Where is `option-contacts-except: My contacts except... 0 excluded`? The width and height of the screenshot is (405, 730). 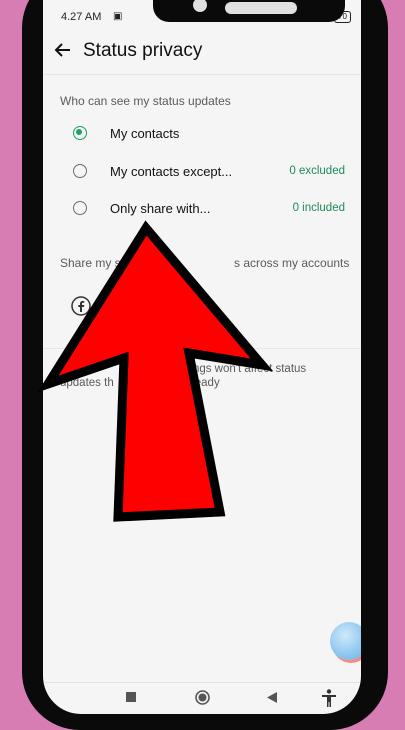
option-contacts-except: My contacts except... 0 excluded is located at coordinates (202, 173).